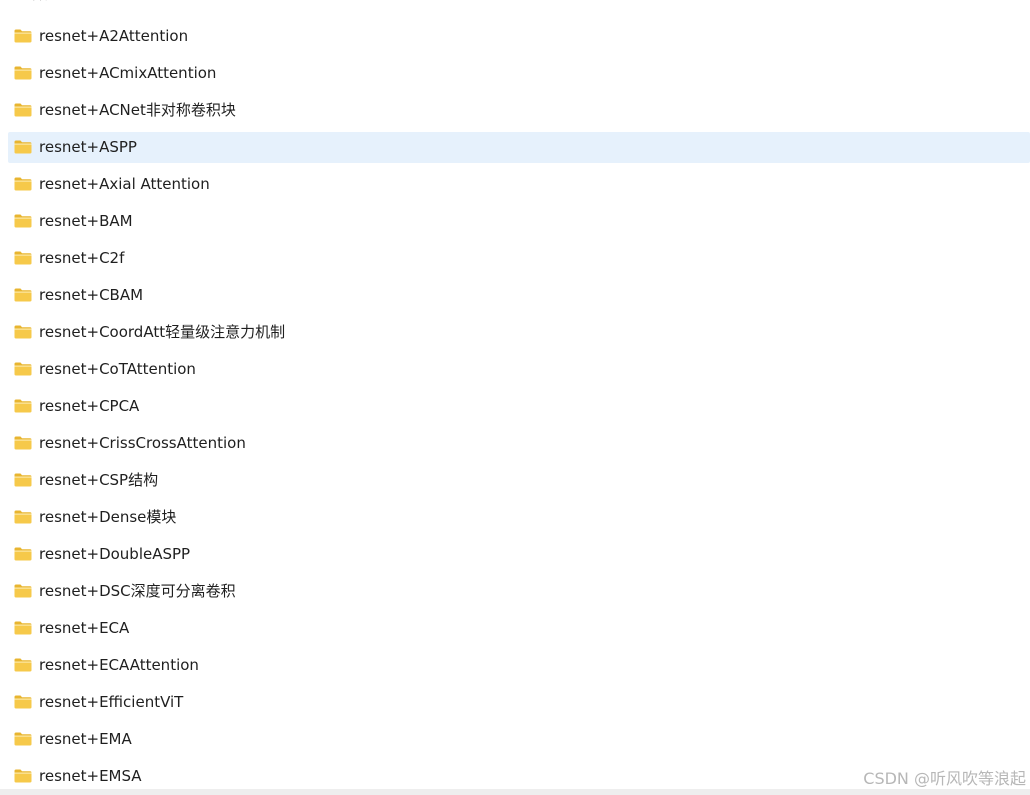 Image resolution: width=1030 pixels, height=795 pixels. What do you see at coordinates (89, 406) in the screenshot?
I see `folder-name: resnet+CPCA` at bounding box center [89, 406].